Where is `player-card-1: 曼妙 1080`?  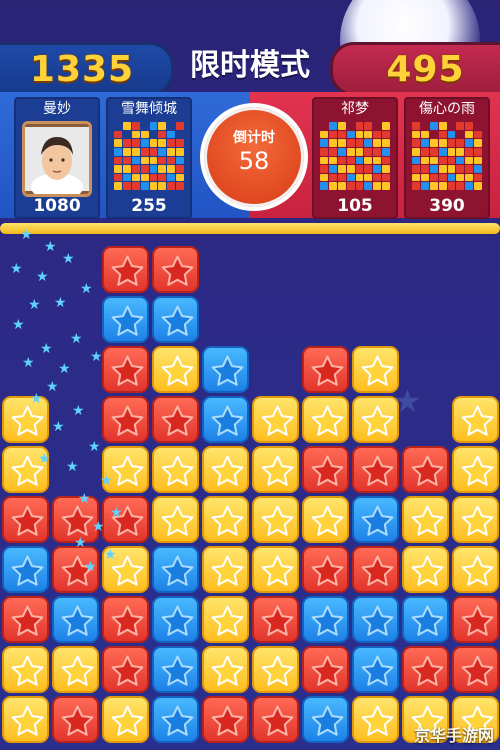
player-card-1: 曼妙 1080 is located at coordinates (57, 158).